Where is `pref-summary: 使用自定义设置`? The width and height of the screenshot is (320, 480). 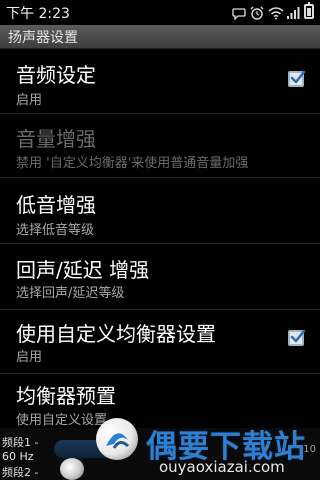 pref-summary: 使用自定义设置 is located at coordinates (62, 420).